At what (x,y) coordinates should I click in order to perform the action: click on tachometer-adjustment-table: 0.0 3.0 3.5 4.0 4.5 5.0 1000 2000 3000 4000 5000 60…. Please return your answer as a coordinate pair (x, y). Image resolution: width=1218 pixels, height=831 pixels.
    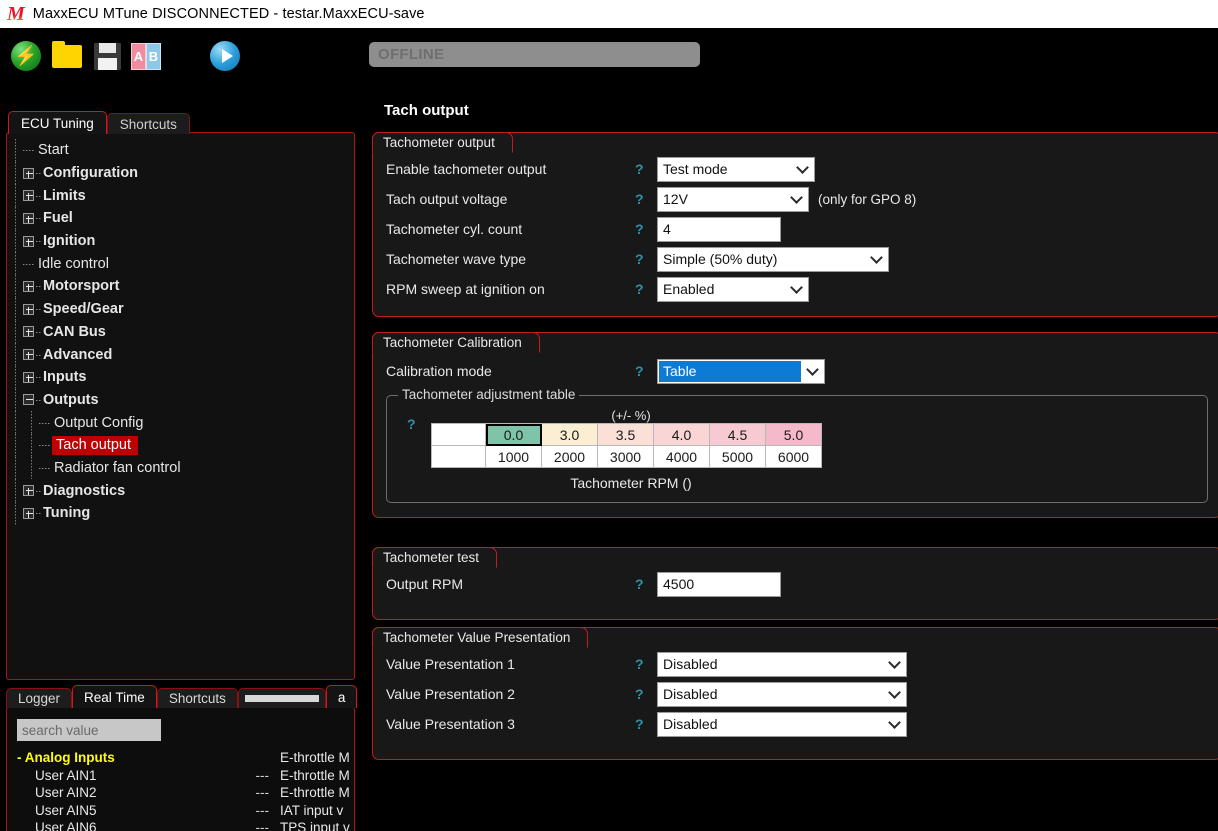
    Looking at the image, I should click on (626, 445).